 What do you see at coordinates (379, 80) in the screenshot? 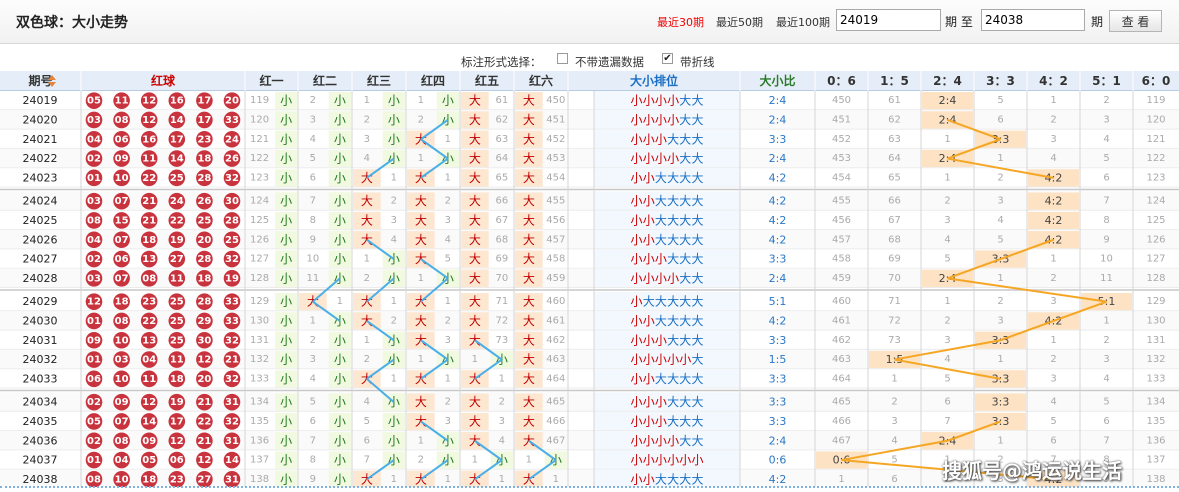
I see `header-4: 红三` at bounding box center [379, 80].